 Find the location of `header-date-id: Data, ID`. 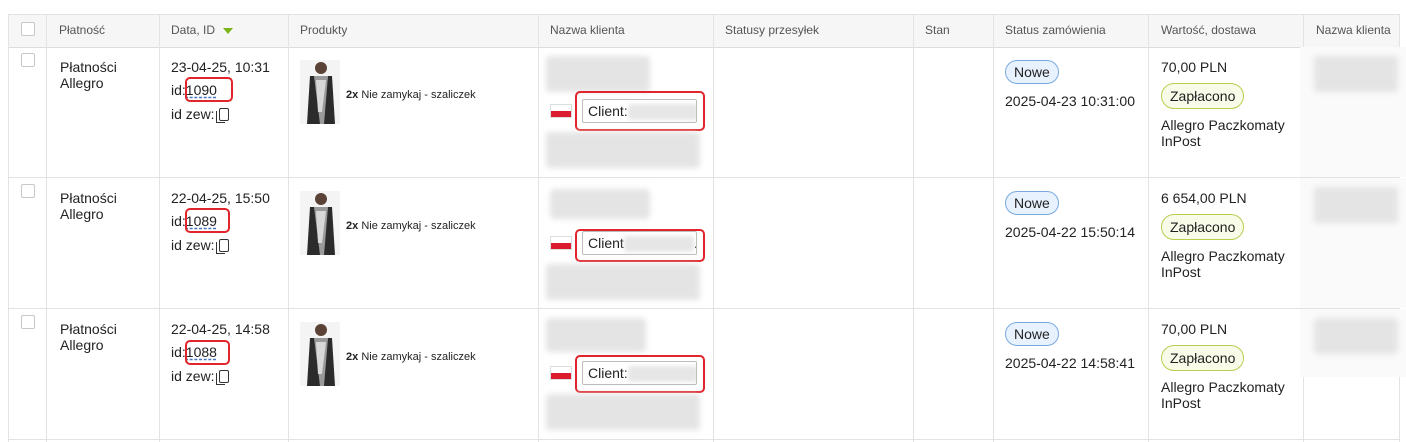

header-date-id: Data, ID is located at coordinates (202, 30).